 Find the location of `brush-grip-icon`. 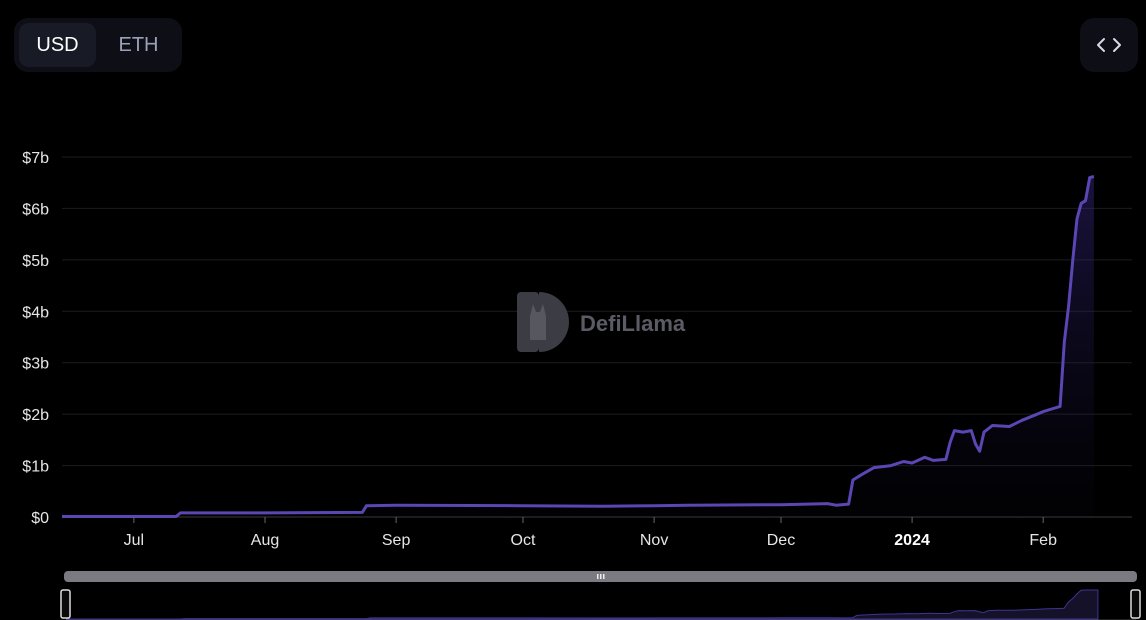

brush-grip-icon is located at coordinates (601, 576).